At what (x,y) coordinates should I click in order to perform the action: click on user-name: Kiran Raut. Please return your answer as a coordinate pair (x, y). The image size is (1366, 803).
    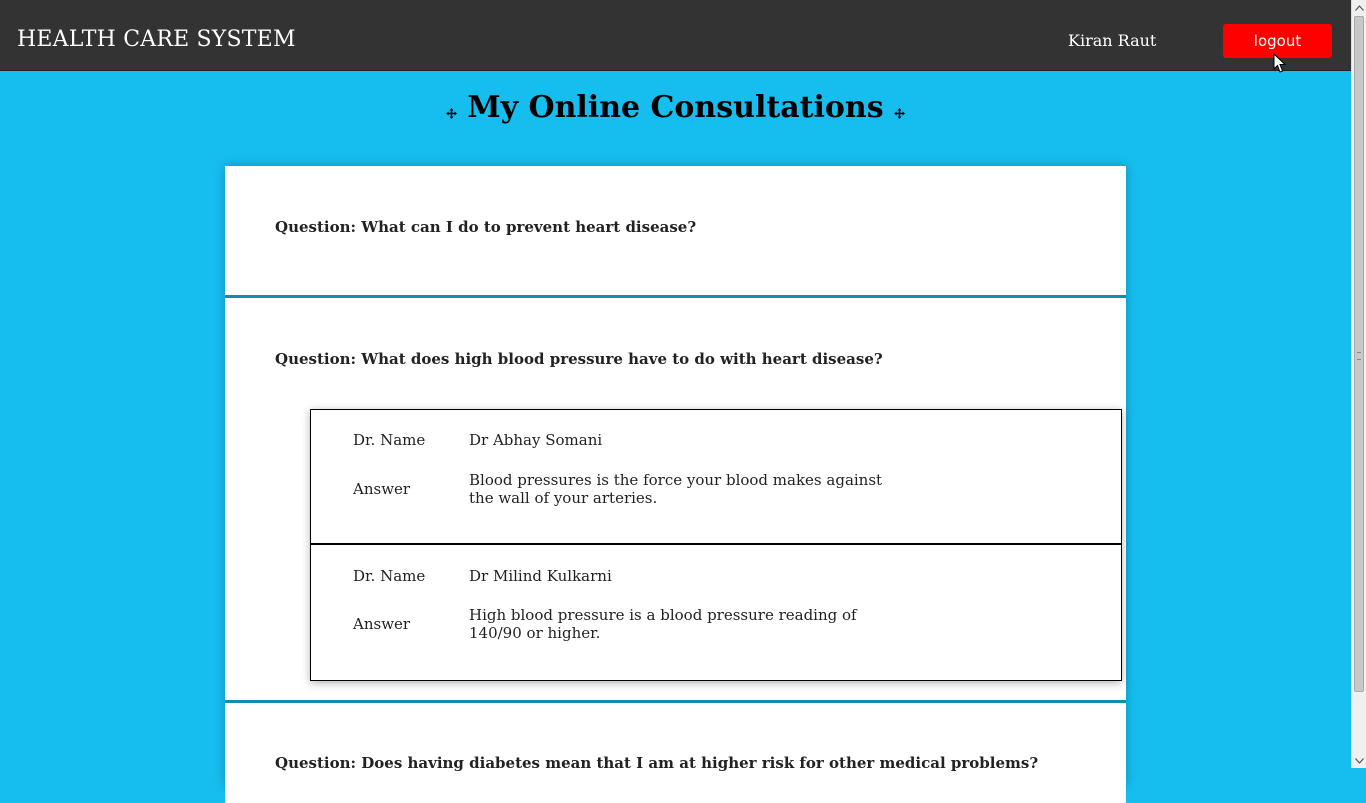
    Looking at the image, I should click on (1112, 40).